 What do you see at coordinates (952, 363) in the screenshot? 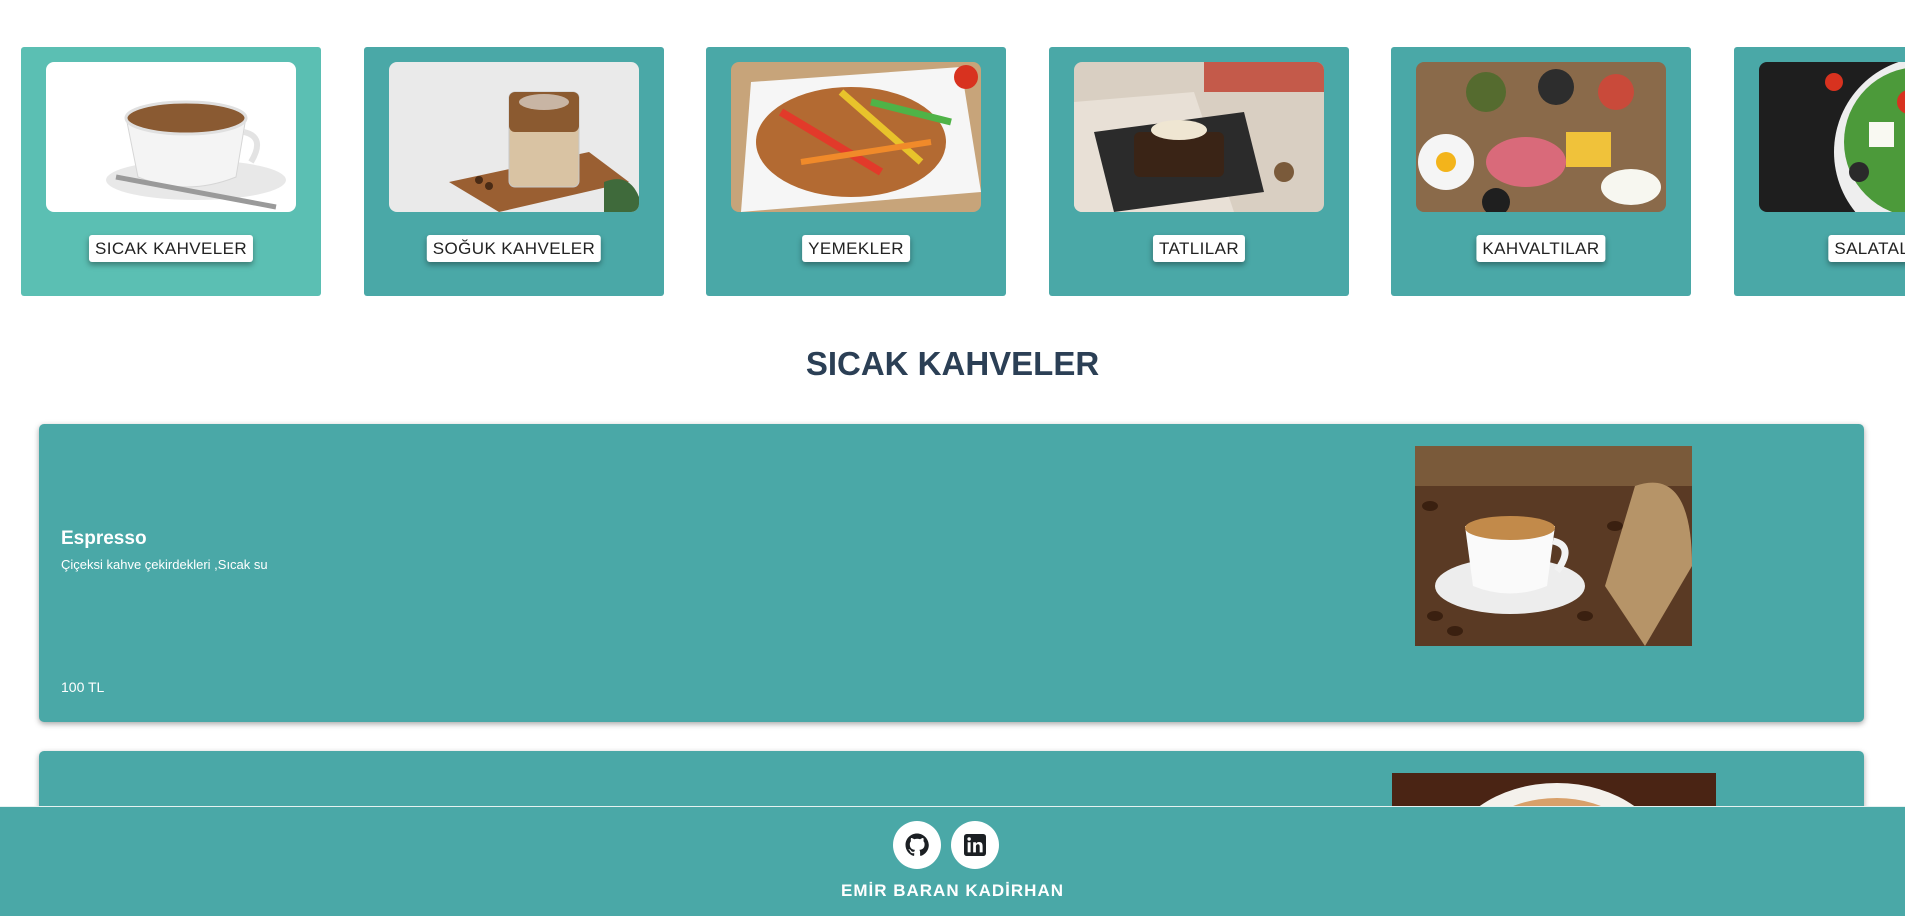
I see `section-title: SICAK KAHVELER` at bounding box center [952, 363].